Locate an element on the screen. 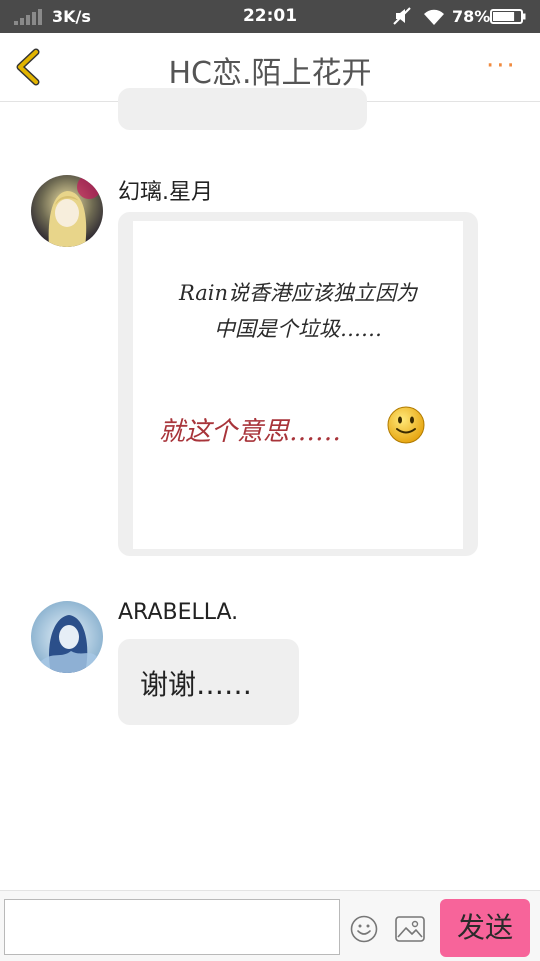  input-bar: 发送 is located at coordinates (270, 925).